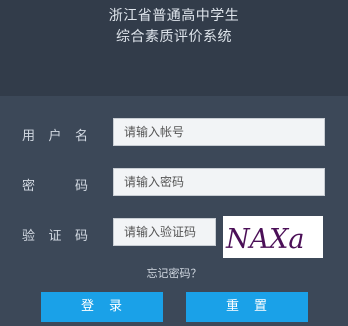 This screenshot has height=326, width=348. Describe the element at coordinates (219, 132) in the screenshot. I see `username-input` at that location.